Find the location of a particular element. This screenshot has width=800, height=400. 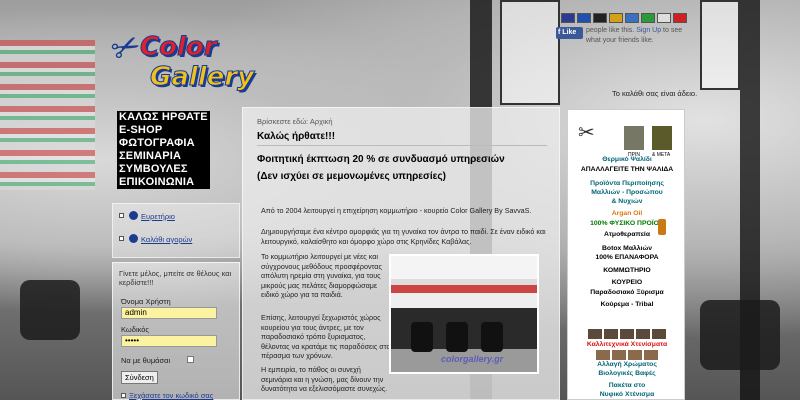

facebook-like-button: f Like is located at coordinates (569, 33).